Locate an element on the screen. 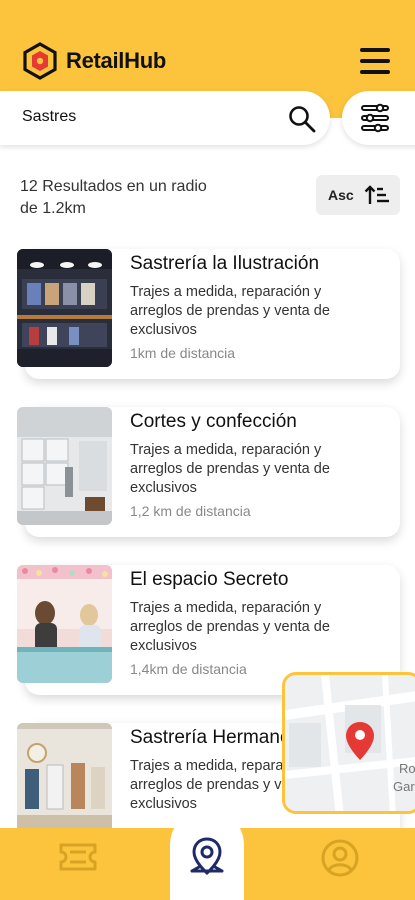 Image resolution: width=415 pixels, height=900 pixels. results-summary: 12 Resultados en un radio de 1.2km is located at coordinates (113, 197).